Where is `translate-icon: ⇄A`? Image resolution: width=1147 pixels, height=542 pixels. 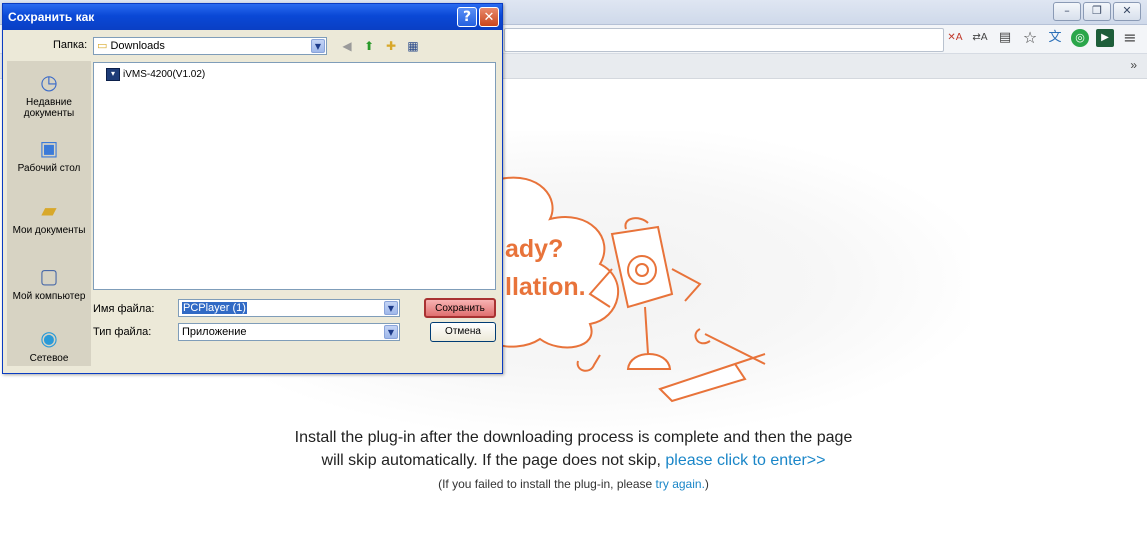
translate-icon: ⇄A is located at coordinates (980, 38).